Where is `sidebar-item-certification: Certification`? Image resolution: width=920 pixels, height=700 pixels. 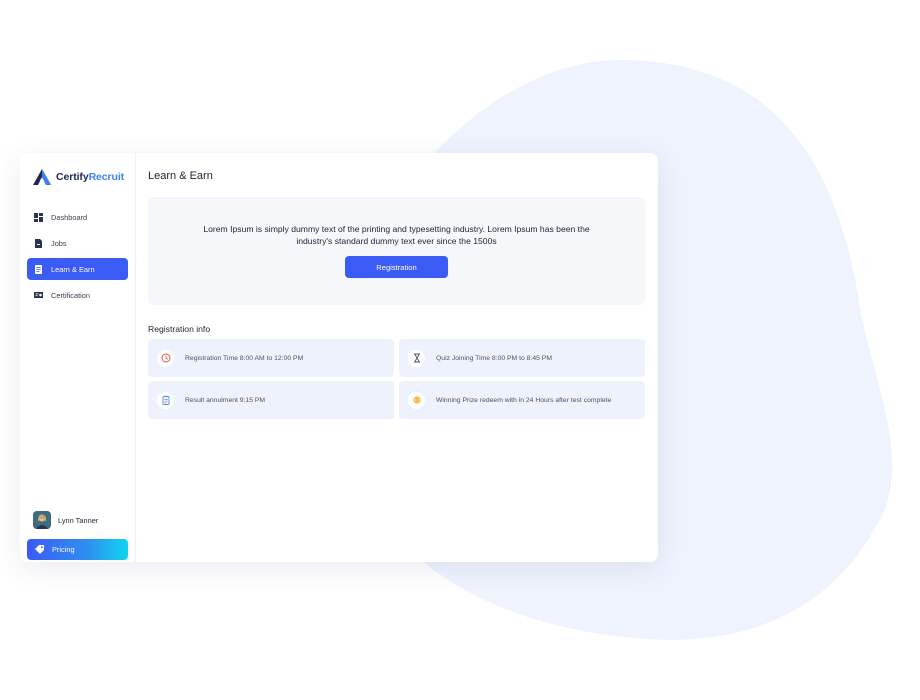
sidebar-item-certification: Certification is located at coordinates (77, 295).